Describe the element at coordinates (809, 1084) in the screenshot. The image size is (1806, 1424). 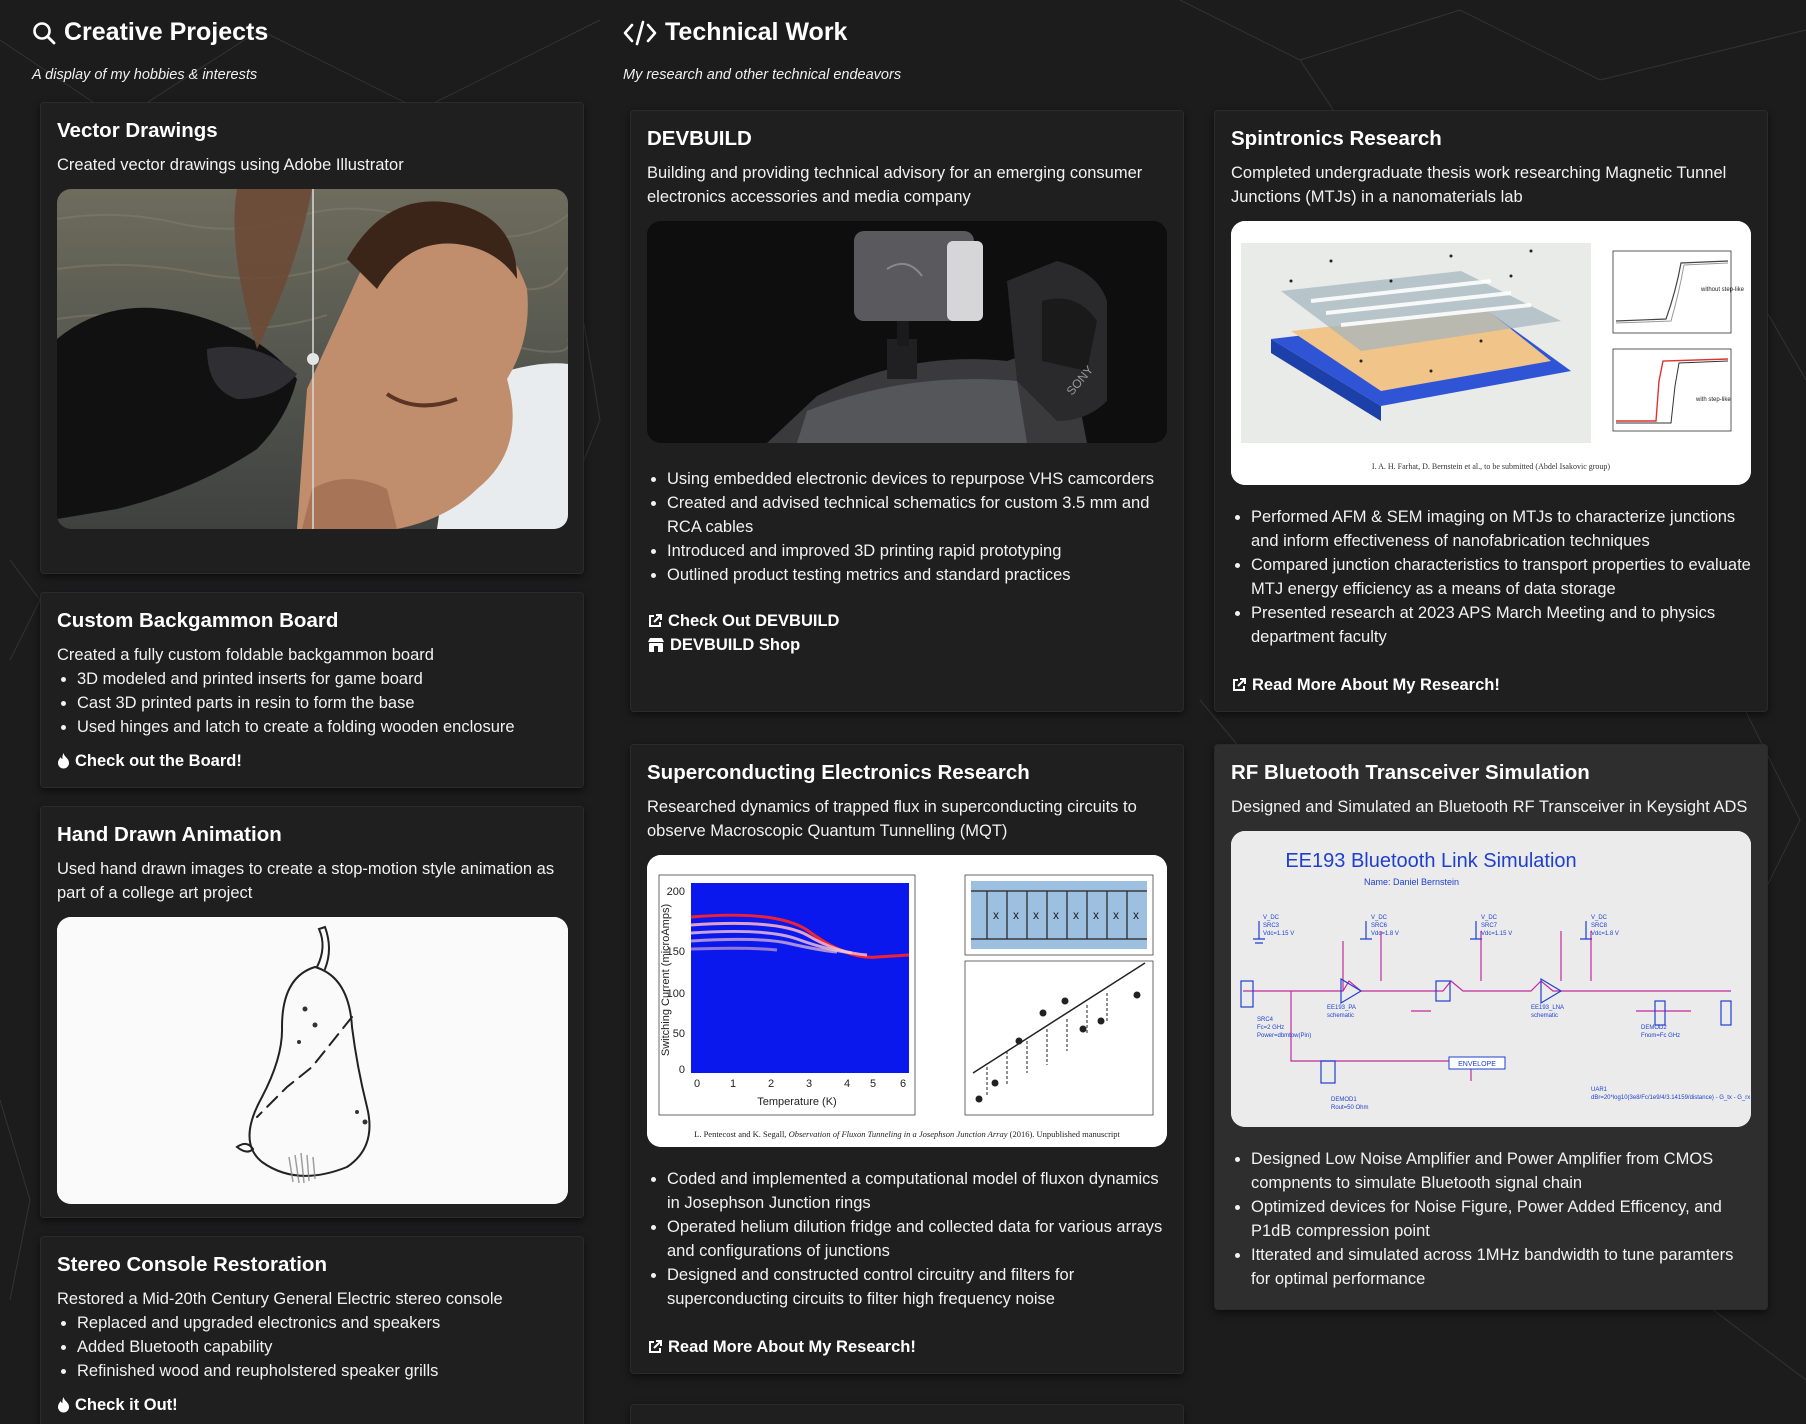
I see `x-tick: 3` at that location.